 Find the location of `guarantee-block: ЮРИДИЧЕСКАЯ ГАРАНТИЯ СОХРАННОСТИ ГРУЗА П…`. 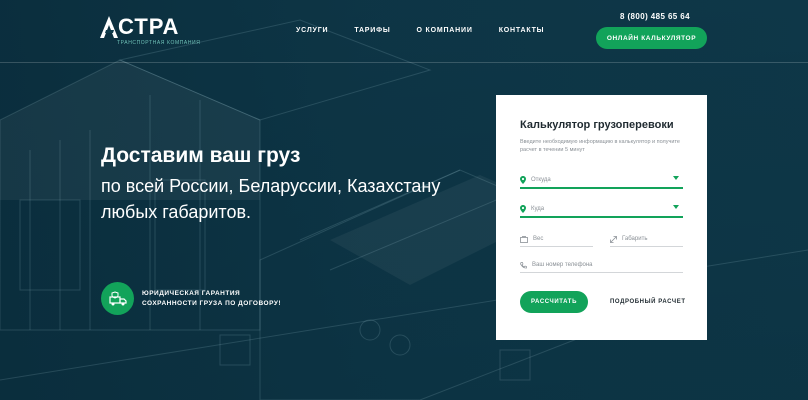

guarantee-block: ЮРИДИЧЕСКАЯ ГАРАНТИЯ СОХРАННОСТИ ГРУЗА П… is located at coordinates (196, 298).